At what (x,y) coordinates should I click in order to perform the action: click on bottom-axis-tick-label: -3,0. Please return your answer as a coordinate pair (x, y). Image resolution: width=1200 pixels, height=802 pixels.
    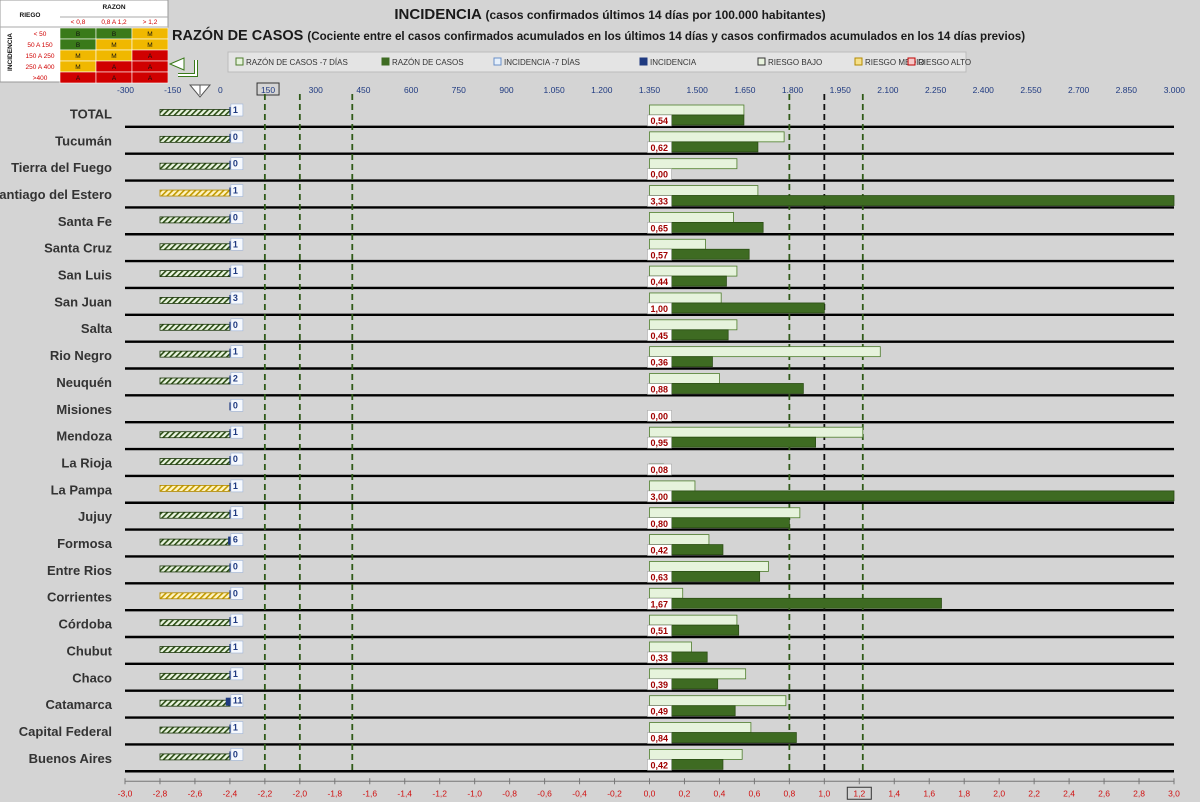
    Looking at the image, I should click on (125, 793).